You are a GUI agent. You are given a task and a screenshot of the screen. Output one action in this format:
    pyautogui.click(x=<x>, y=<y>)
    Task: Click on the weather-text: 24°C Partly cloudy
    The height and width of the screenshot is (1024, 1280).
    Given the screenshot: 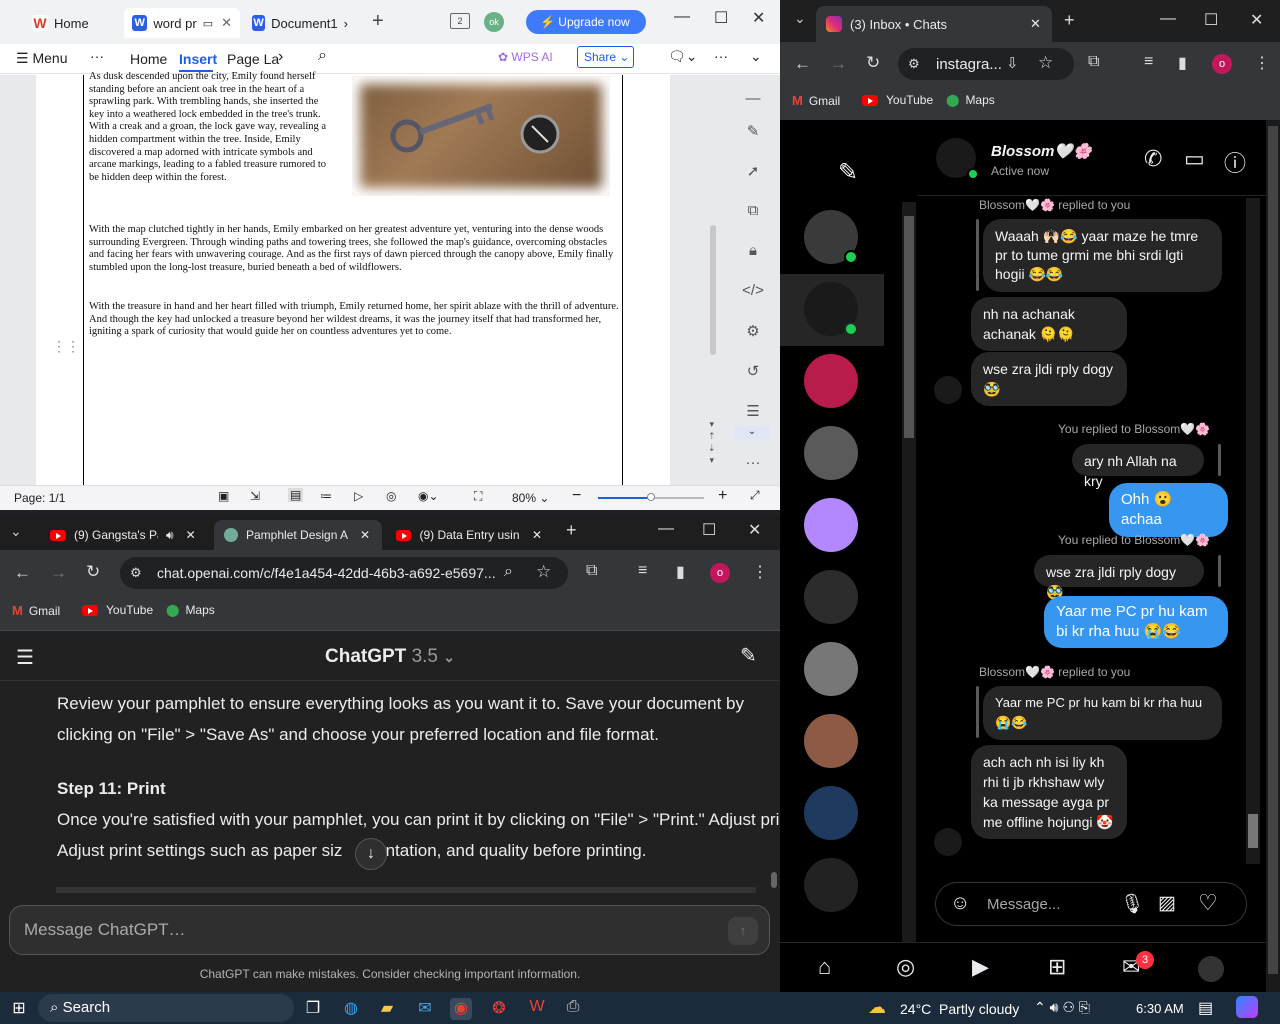 What is the action you would take?
    pyautogui.click(x=959, y=1009)
    